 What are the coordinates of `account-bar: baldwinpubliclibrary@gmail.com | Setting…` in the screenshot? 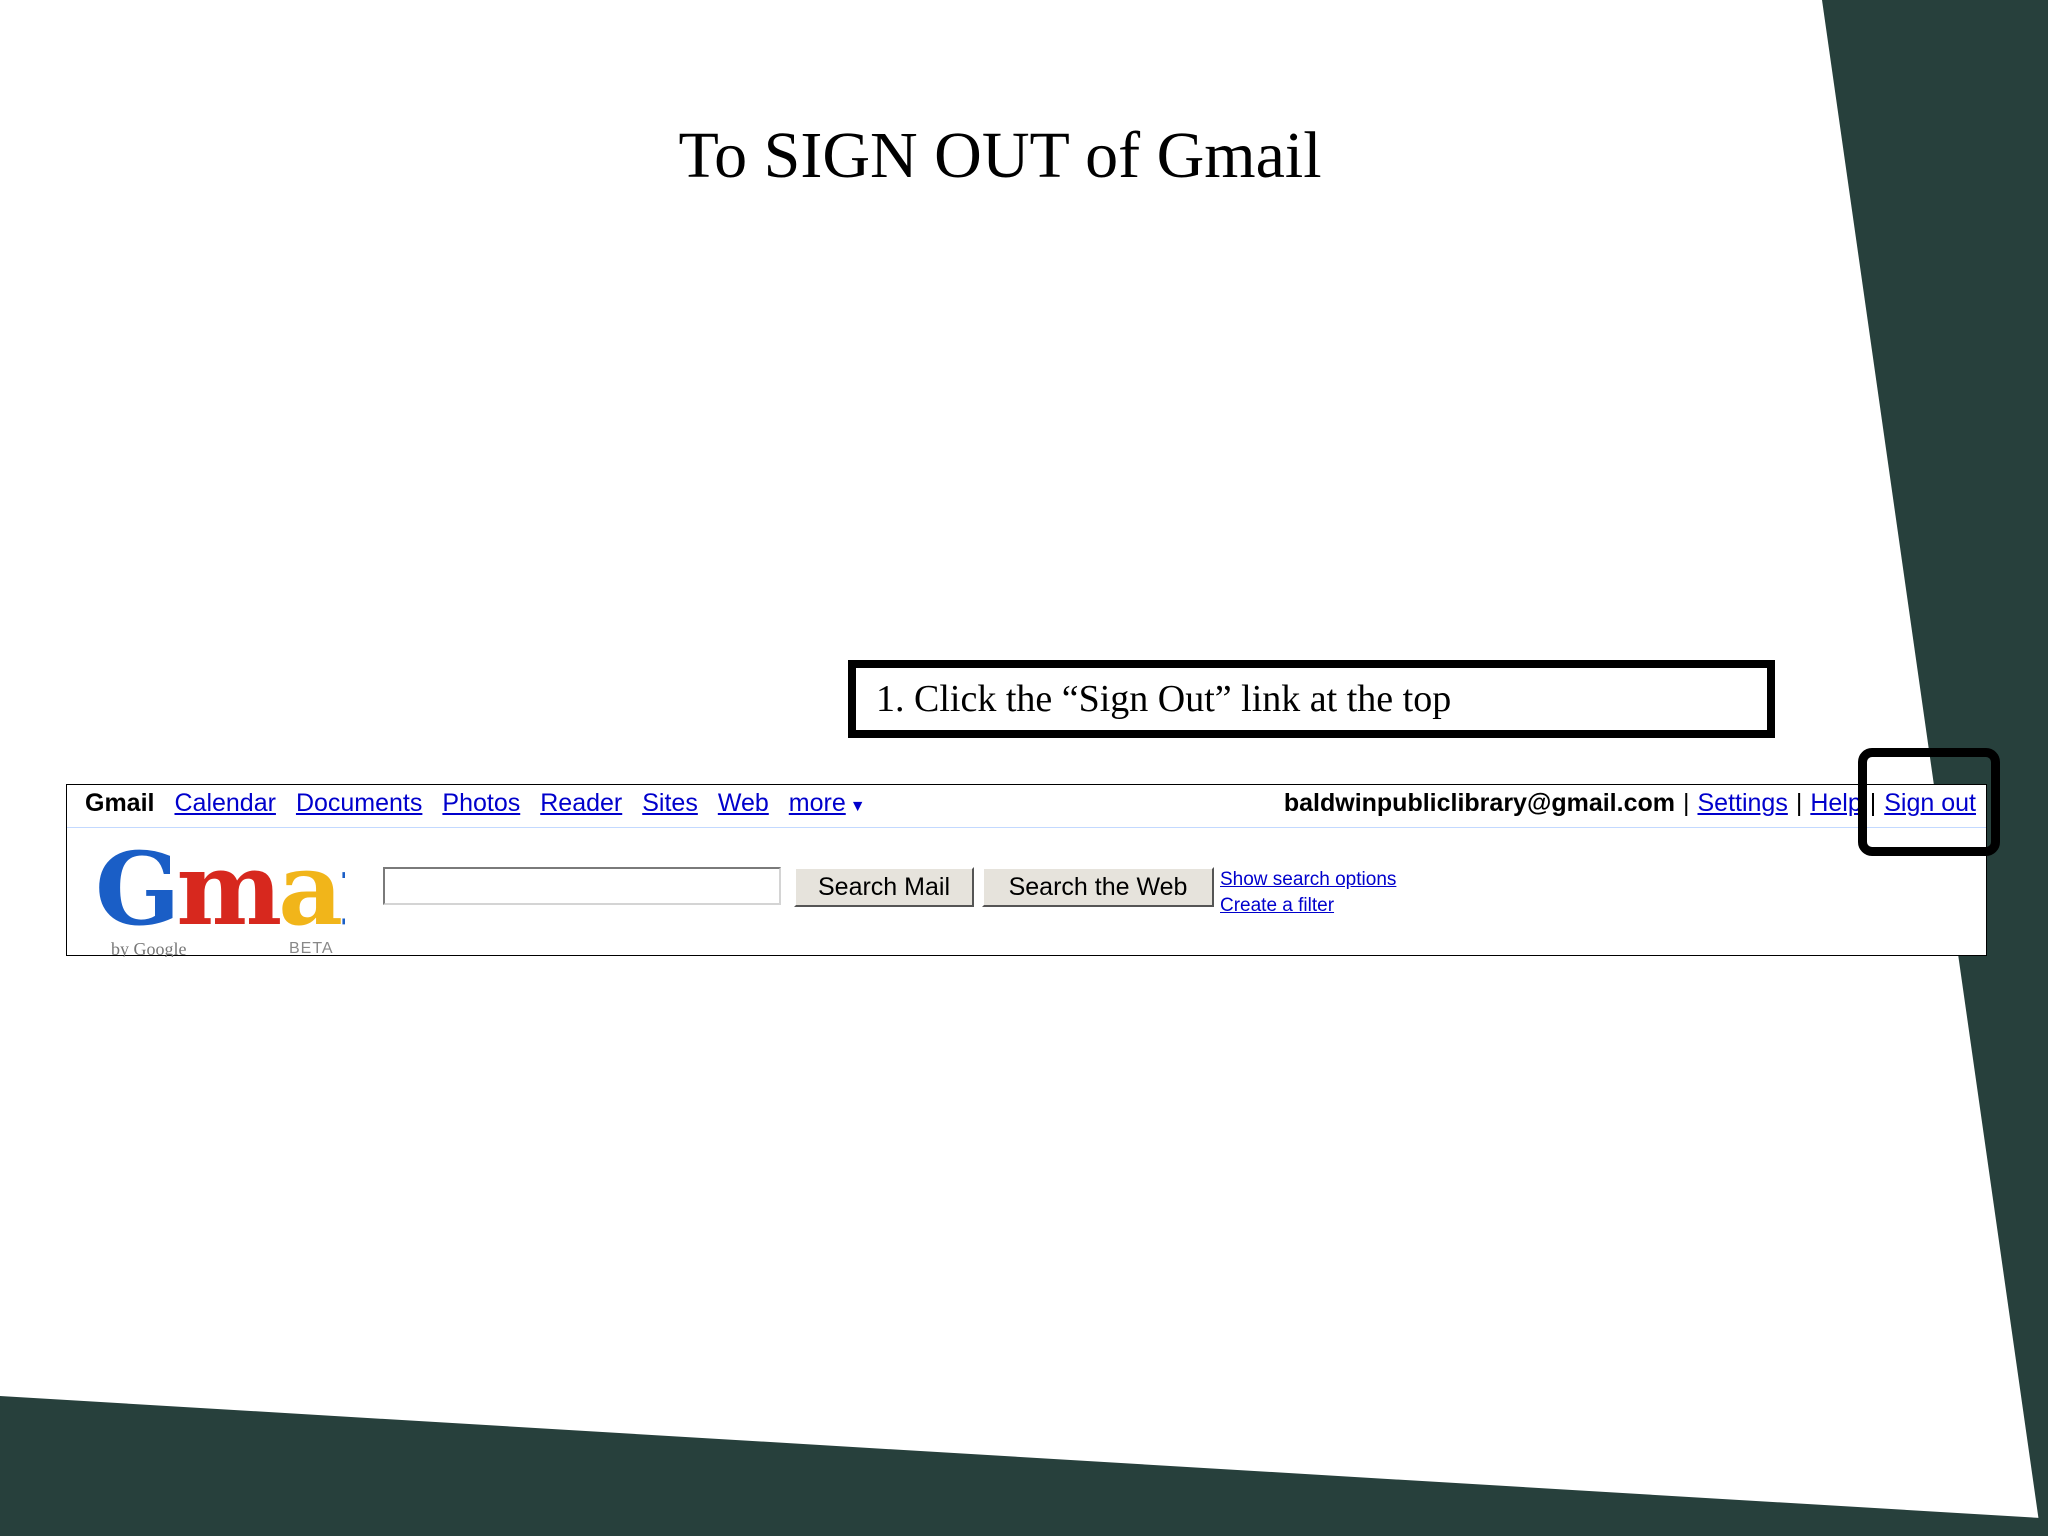 It's located at (1630, 803).